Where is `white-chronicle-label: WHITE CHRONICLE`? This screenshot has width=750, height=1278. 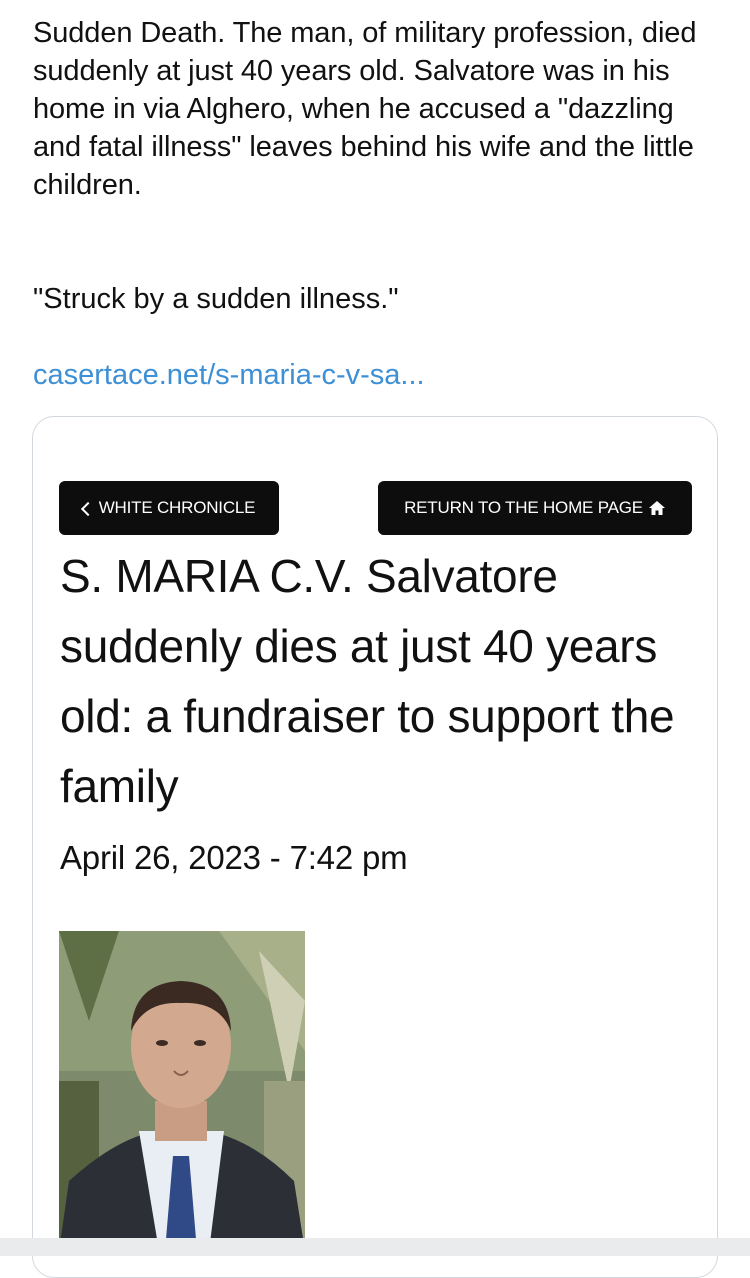
white-chronicle-label: WHITE CHRONICLE is located at coordinates (177, 507).